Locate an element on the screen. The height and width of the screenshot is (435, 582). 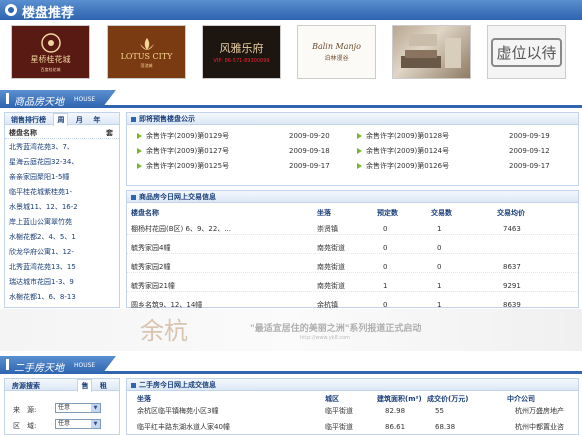
trade-col-header: 坐落 is located at coordinates (324, 213).